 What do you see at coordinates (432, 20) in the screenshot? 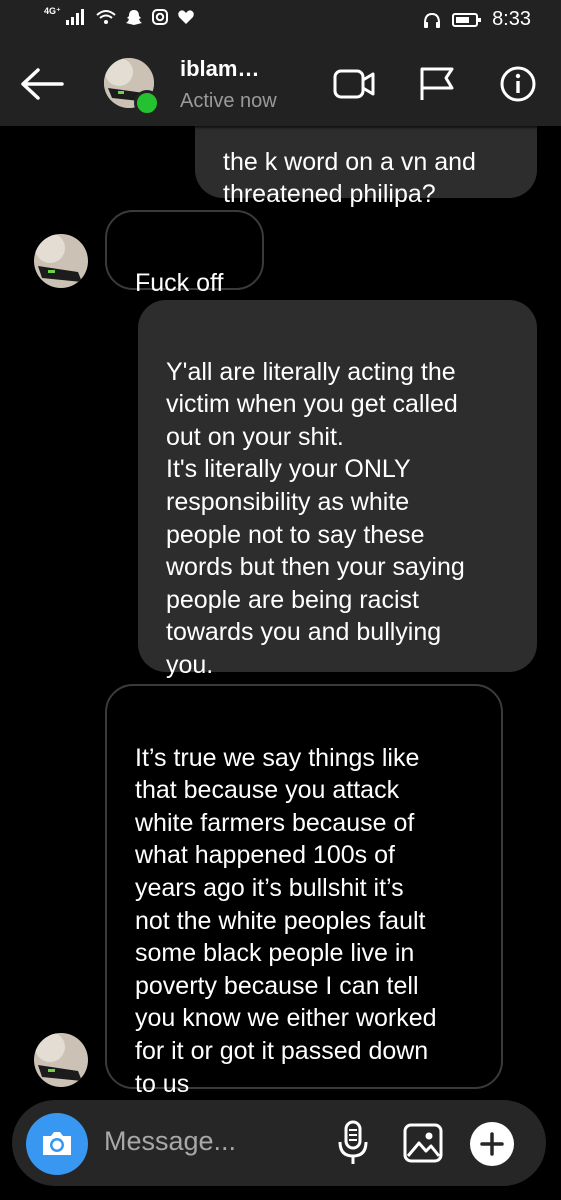
I see `headphones-icon` at bounding box center [432, 20].